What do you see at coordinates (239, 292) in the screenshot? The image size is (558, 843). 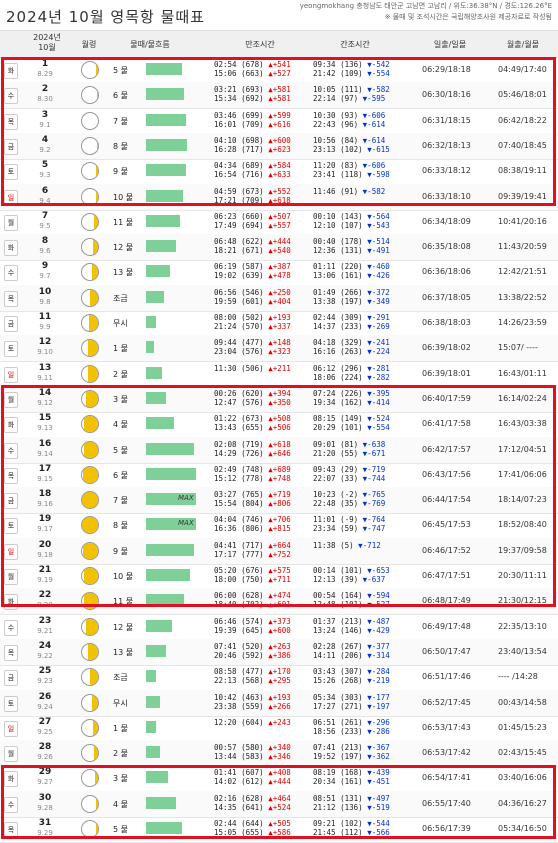 I see `high-tide-1: 06:56 (546)` at bounding box center [239, 292].